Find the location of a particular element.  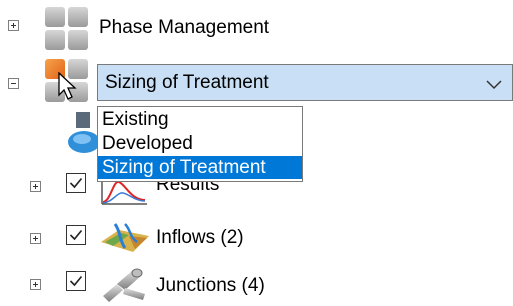

mouse-cursor-icon is located at coordinates (68, 89).